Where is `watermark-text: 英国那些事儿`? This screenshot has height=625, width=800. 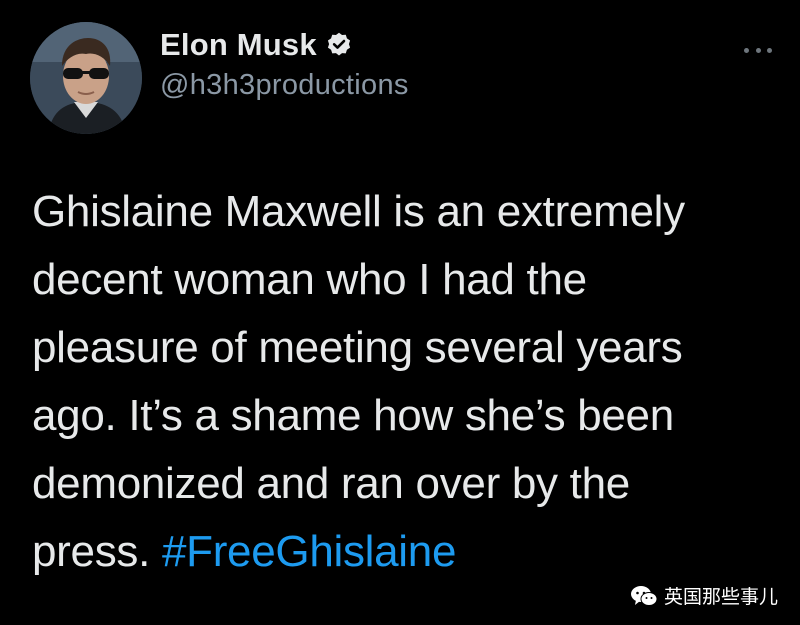 watermark-text: 英国那些事儿 is located at coordinates (720, 597).